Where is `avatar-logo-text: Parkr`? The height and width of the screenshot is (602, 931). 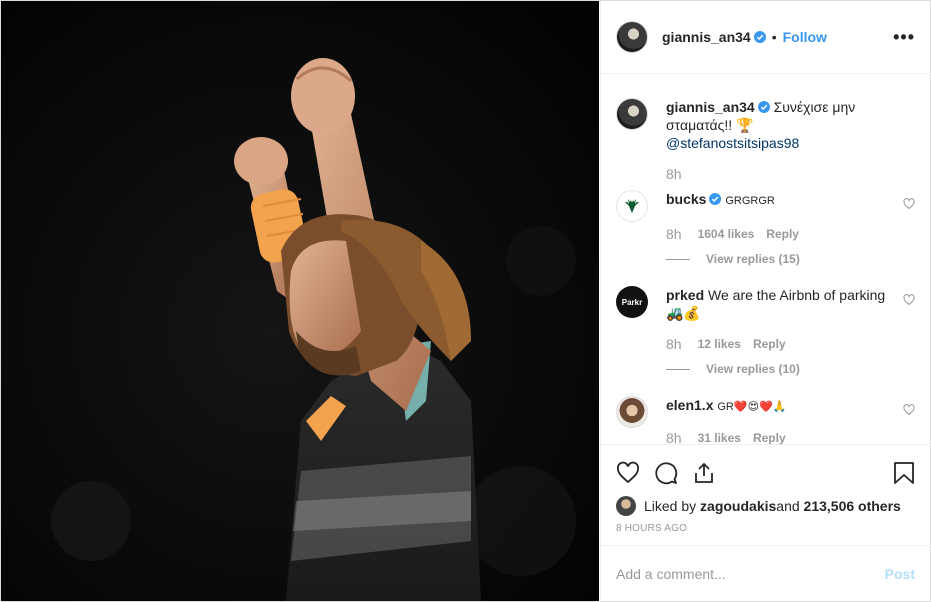
avatar-logo-text: Parkr is located at coordinates (632, 302).